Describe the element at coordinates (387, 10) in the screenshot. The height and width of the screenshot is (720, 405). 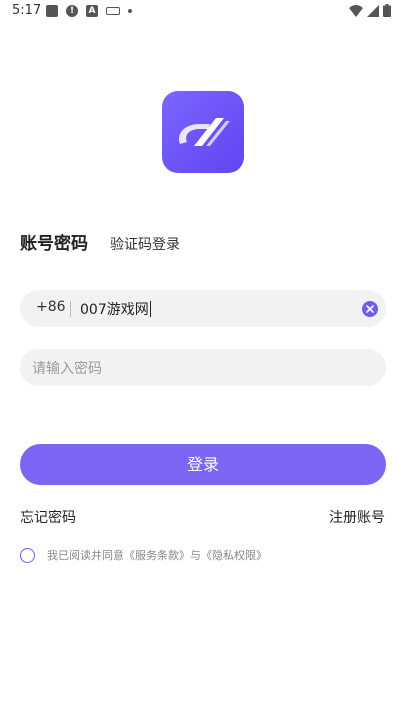
I see `battery-icon` at that location.